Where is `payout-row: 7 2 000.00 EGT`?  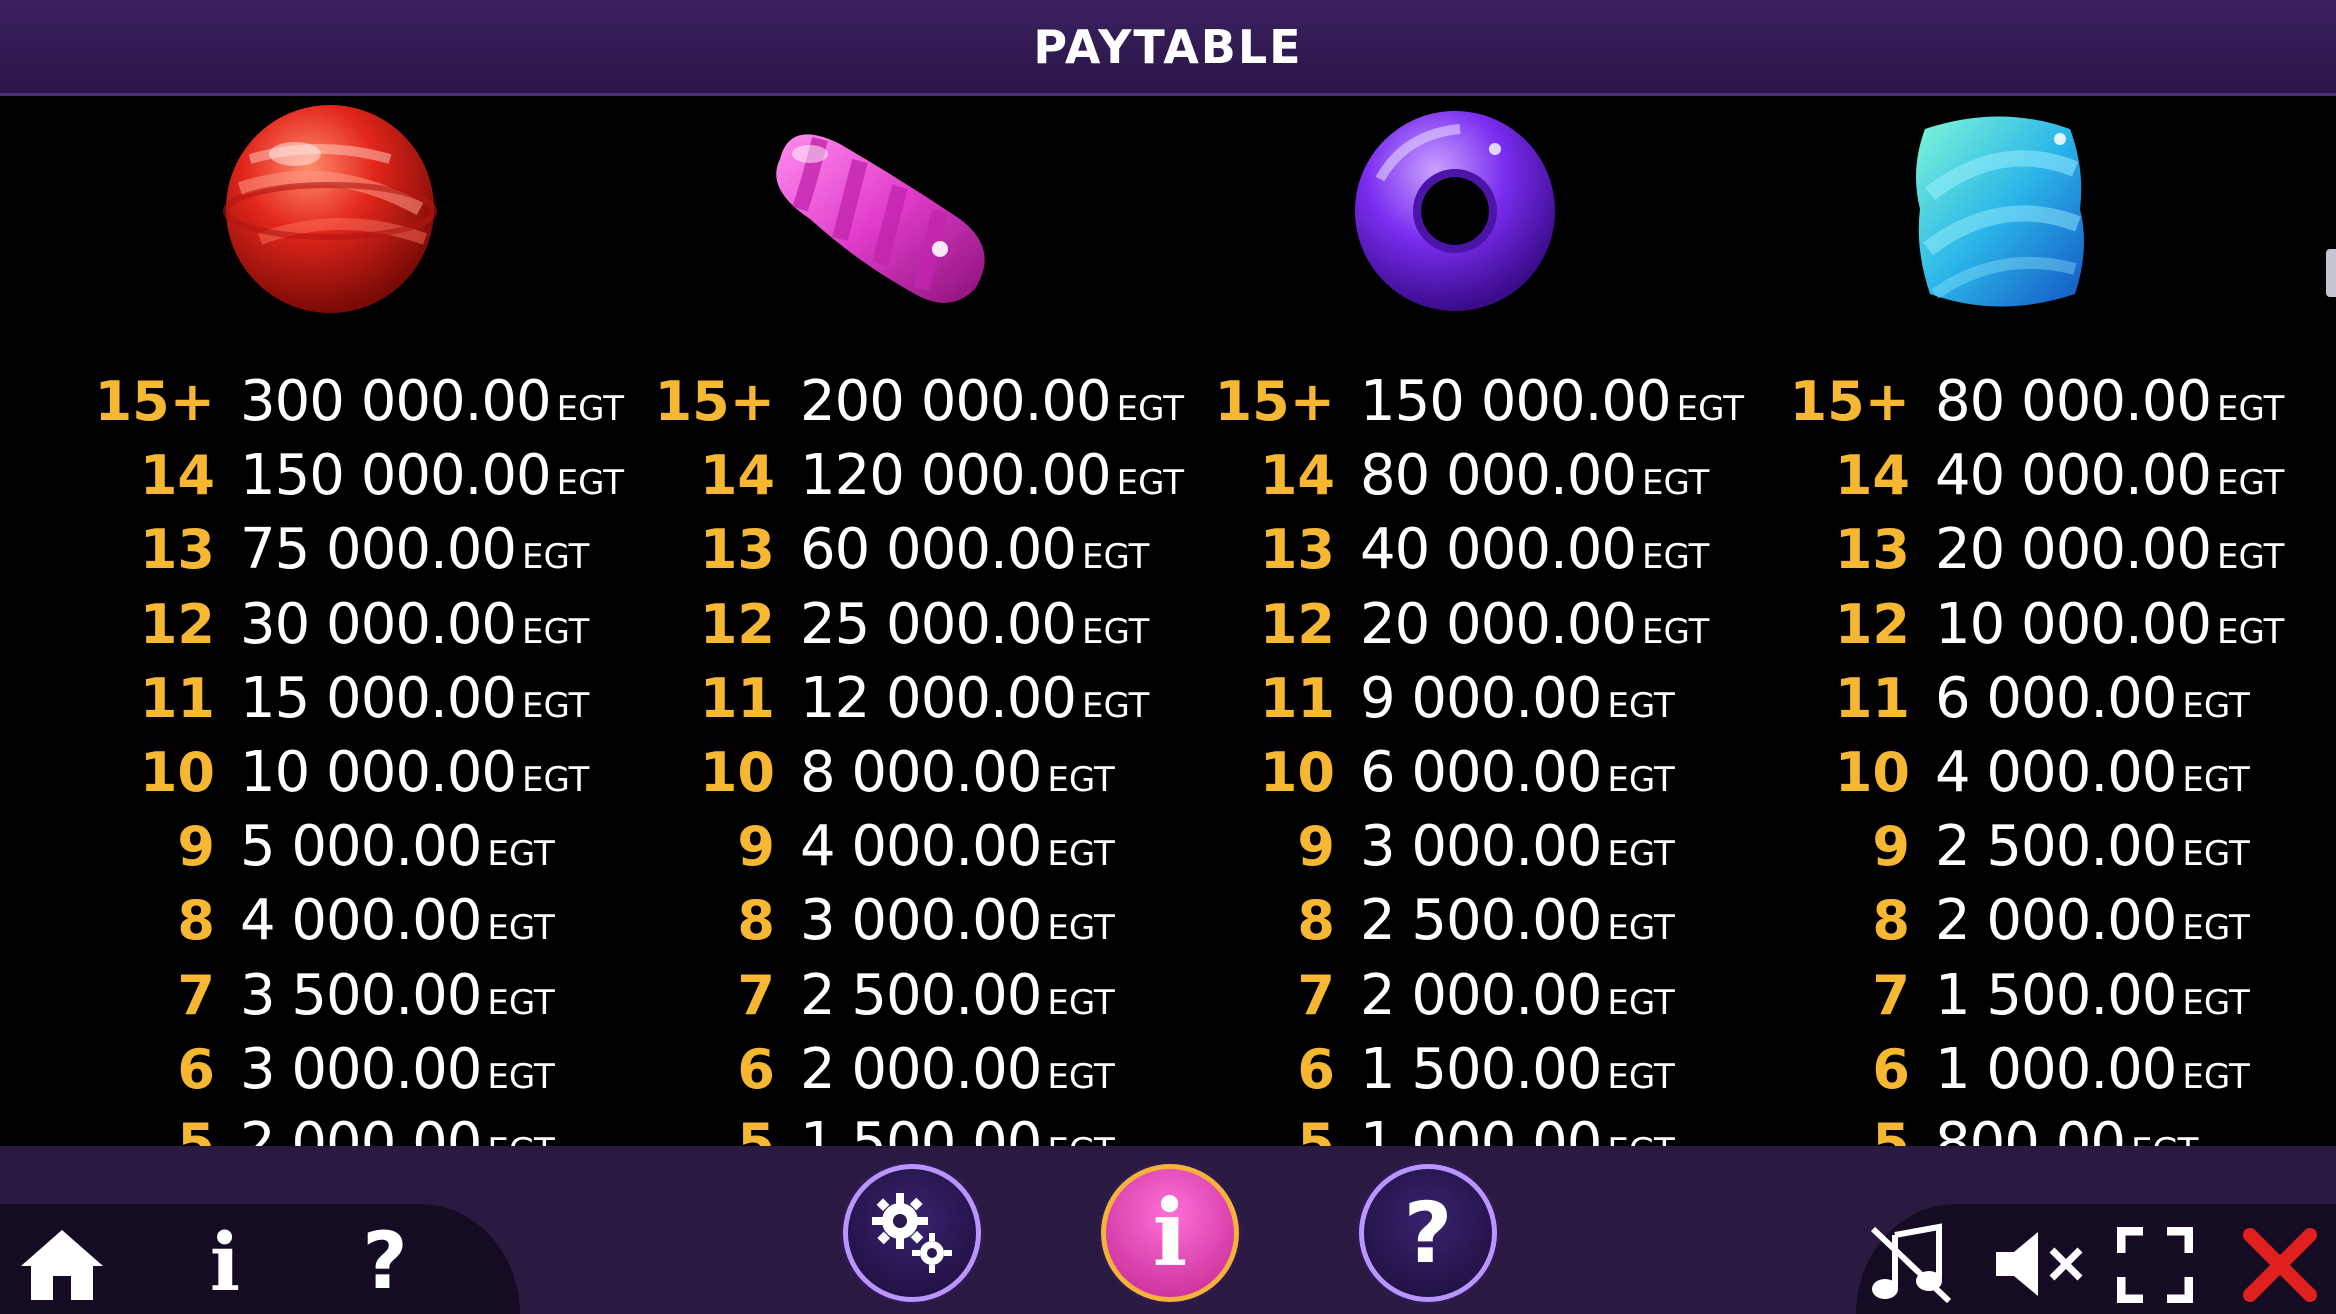 payout-row: 7 2 000.00 EGT is located at coordinates (1440, 996).